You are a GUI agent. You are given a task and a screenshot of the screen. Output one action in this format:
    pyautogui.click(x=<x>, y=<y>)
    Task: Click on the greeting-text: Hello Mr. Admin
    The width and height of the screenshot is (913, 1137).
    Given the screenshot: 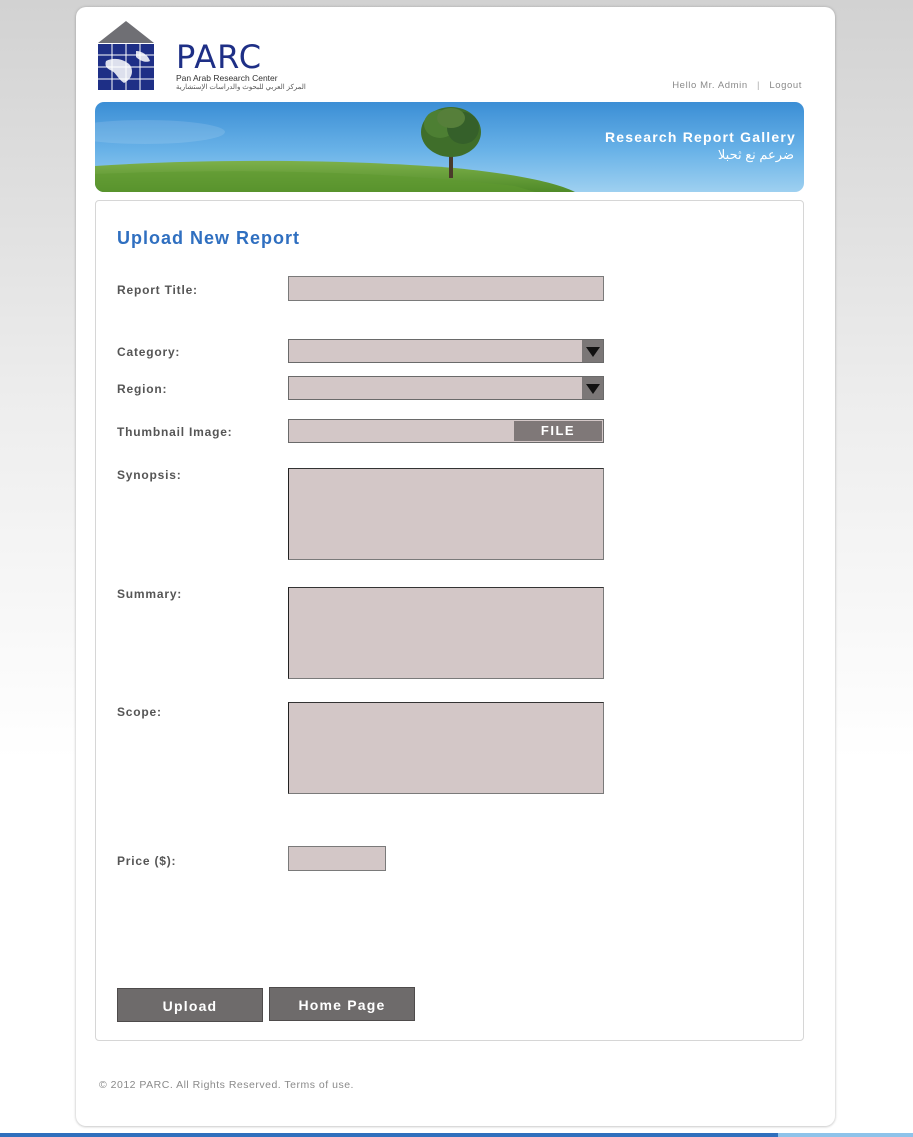 What is the action you would take?
    pyautogui.click(x=710, y=85)
    